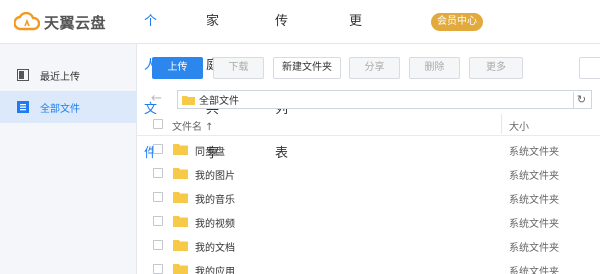  Describe the element at coordinates (581, 100) in the screenshot. I see `refresh-icon: ↻` at that location.